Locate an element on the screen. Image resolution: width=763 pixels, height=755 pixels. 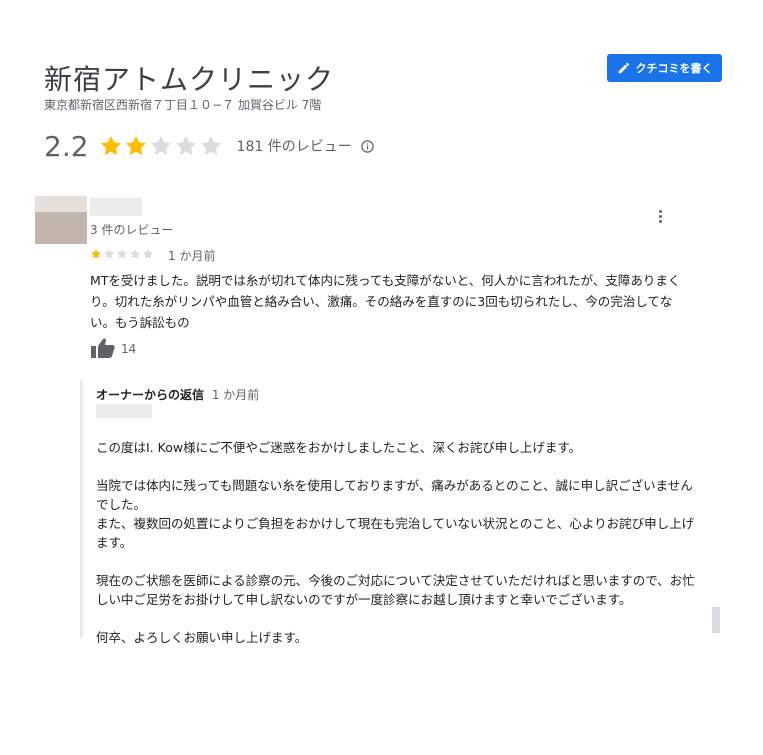
review-date: 1 か月前 is located at coordinates (192, 256).